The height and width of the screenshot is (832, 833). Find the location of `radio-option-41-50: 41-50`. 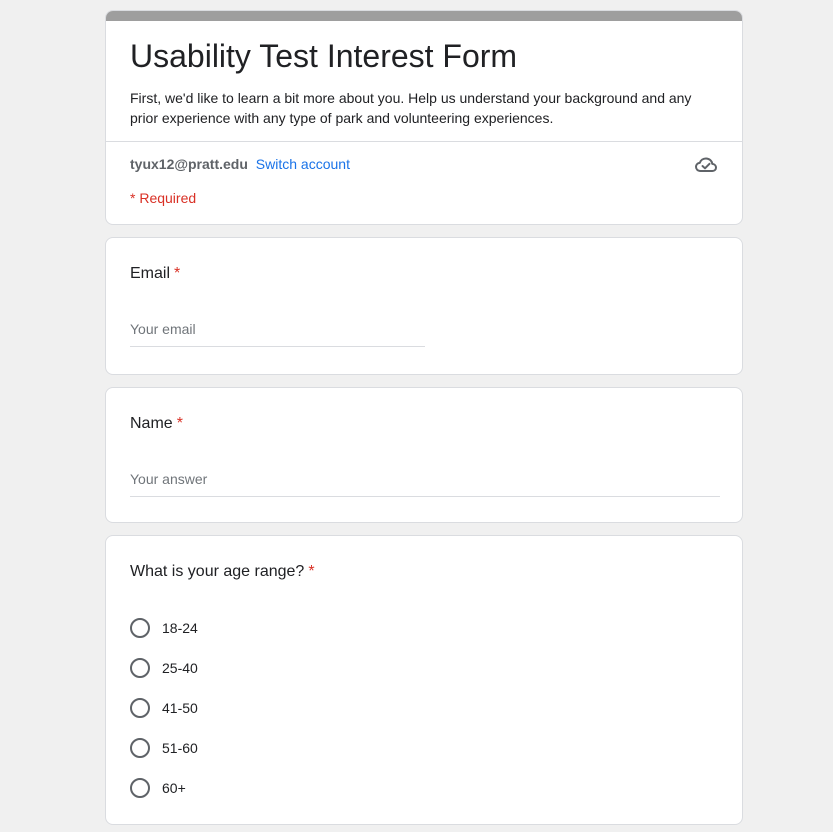

radio-option-41-50: 41-50 is located at coordinates (164, 708).